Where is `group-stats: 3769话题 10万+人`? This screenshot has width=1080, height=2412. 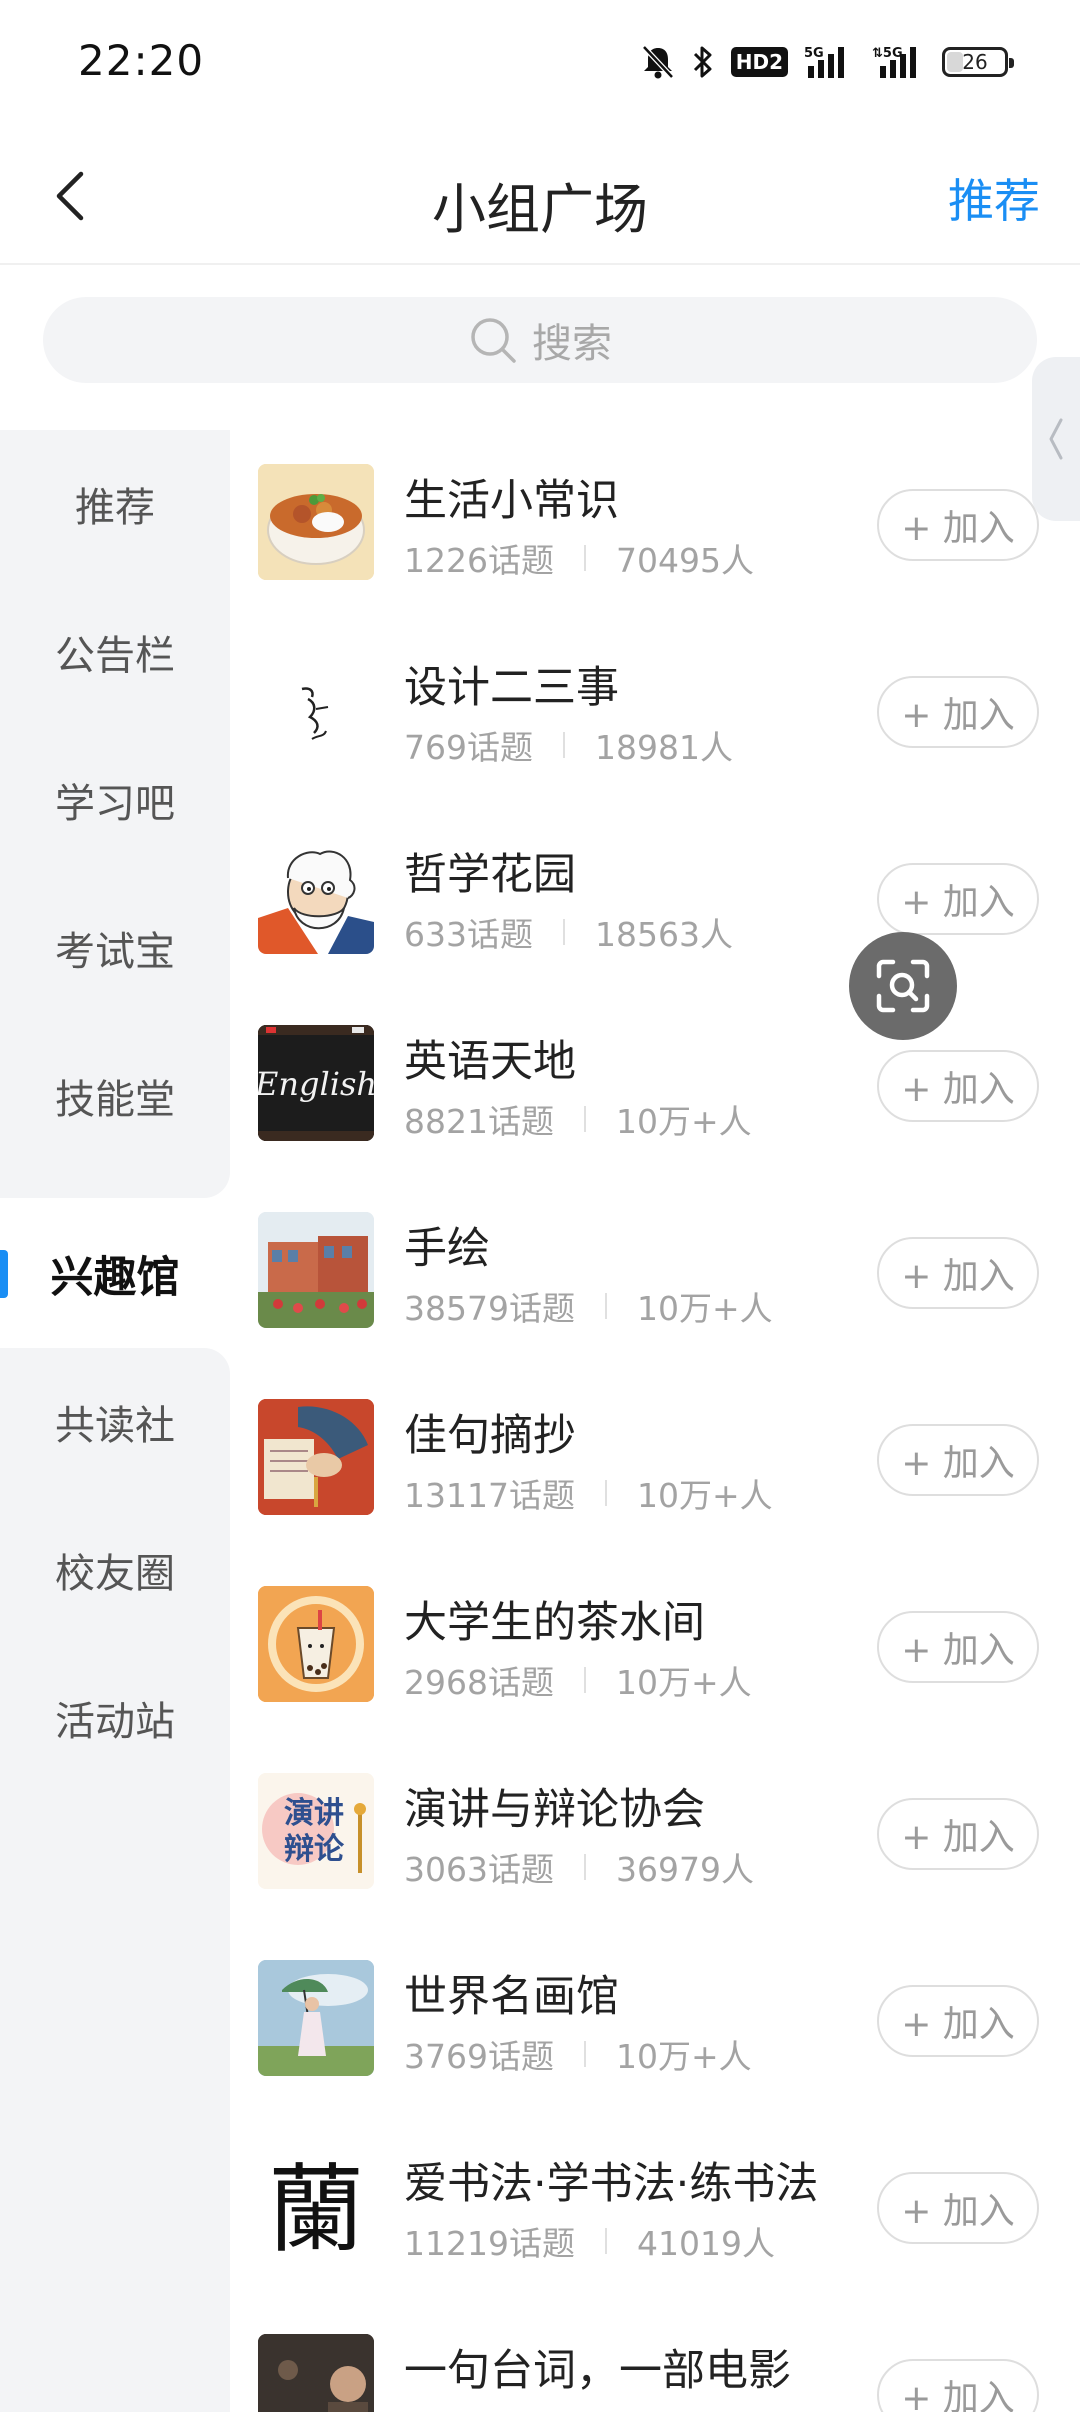 group-stats: 3769话题 10万+人 is located at coordinates (578, 2054).